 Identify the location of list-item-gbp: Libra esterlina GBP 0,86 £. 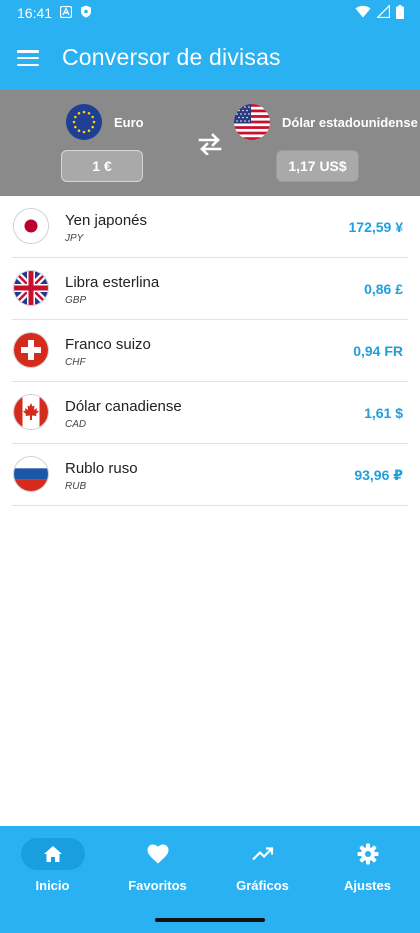
(210, 289).